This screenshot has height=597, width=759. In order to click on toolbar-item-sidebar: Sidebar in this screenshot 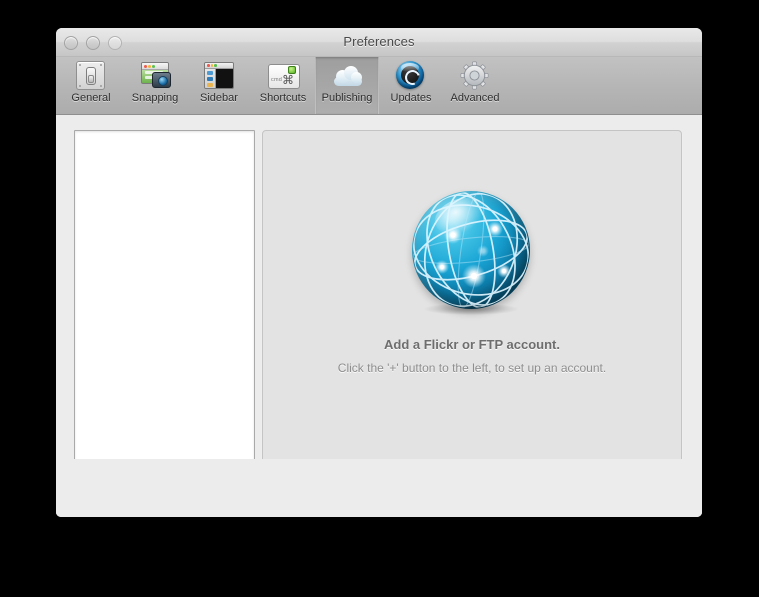, I will do `click(219, 85)`.